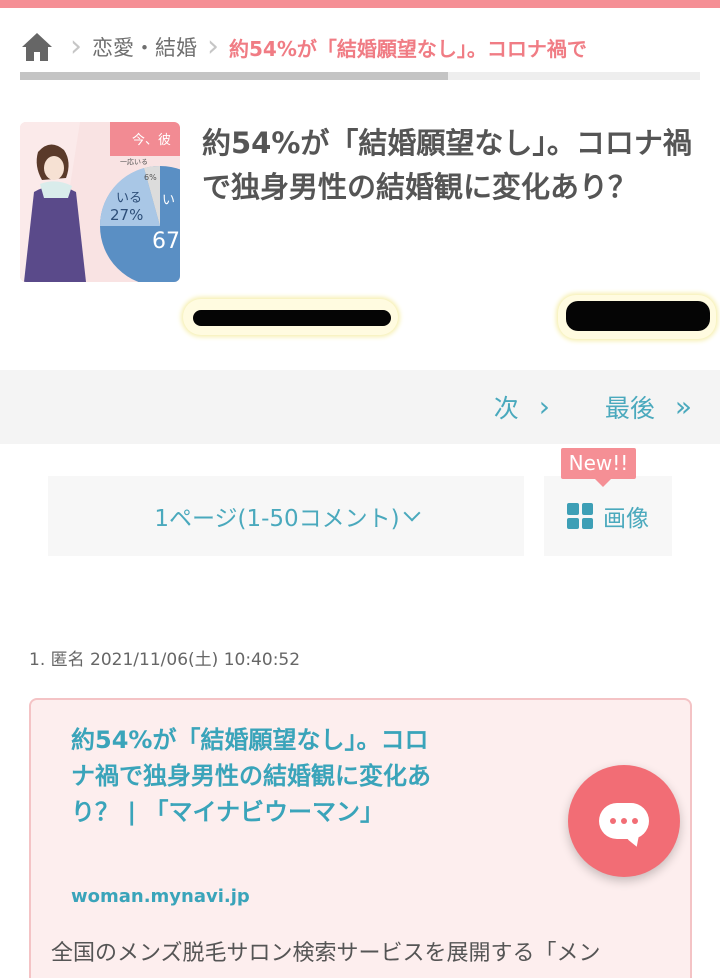 This screenshot has width=720, height=978. I want to click on thumb-pct-big: 67, so click(166, 241).